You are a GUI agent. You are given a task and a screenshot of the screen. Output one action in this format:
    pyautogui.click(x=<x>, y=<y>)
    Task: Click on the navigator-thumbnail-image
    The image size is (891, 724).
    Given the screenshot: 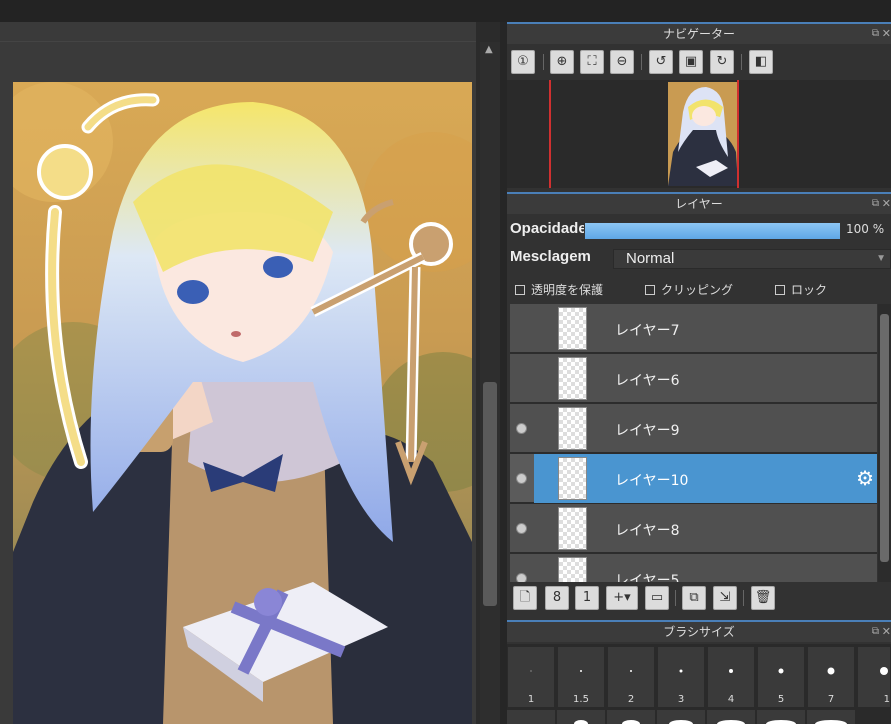 What is the action you would take?
    pyautogui.click(x=703, y=134)
    